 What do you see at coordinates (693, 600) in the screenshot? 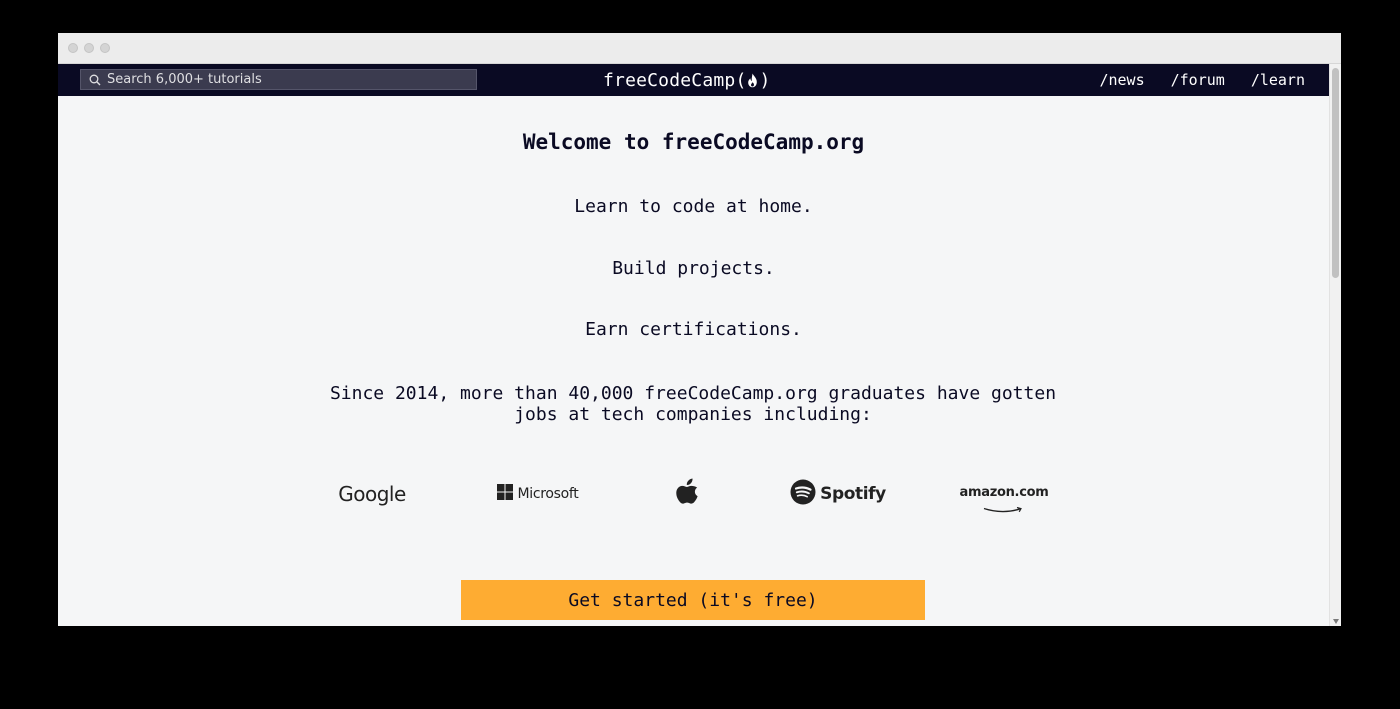
I see `get-started-button: Get started (it's free)` at bounding box center [693, 600].